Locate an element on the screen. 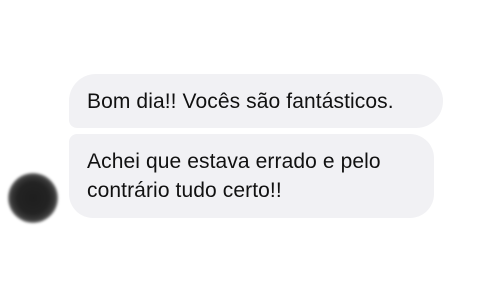 The width and height of the screenshot is (491, 300). message-text: Bom dia!! Vocês são fantásticos. is located at coordinates (240, 101).